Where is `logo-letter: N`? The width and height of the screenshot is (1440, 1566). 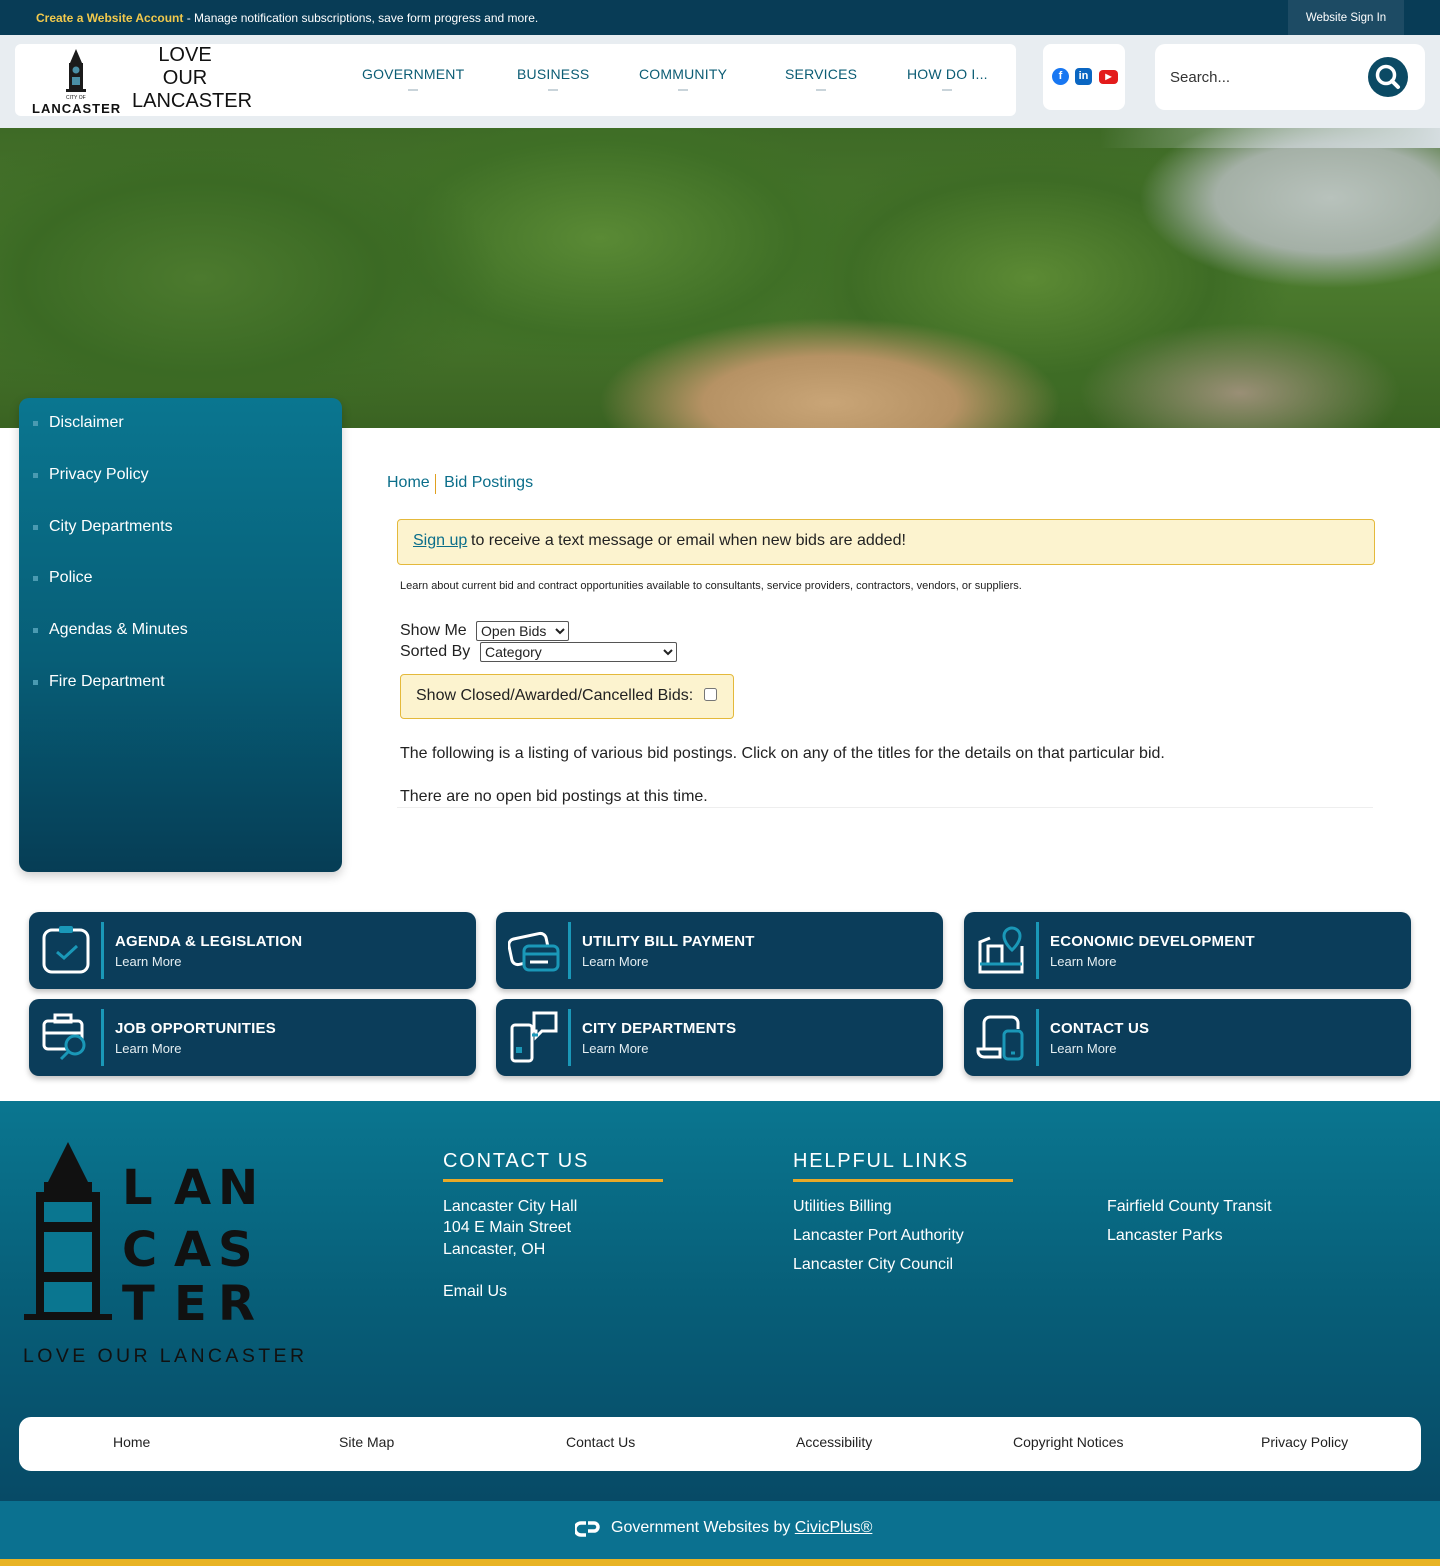
logo-letter: N is located at coordinates (238, 1188).